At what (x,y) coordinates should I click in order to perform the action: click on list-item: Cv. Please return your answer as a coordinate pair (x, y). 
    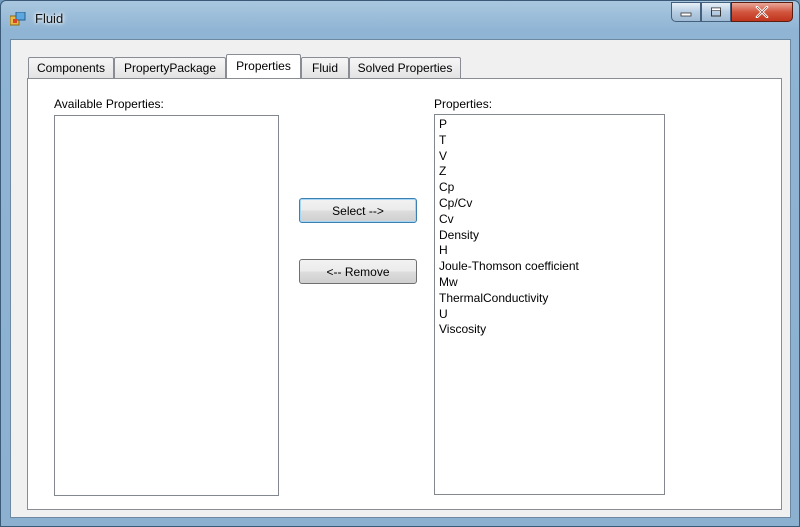
    Looking at the image, I should click on (549, 220).